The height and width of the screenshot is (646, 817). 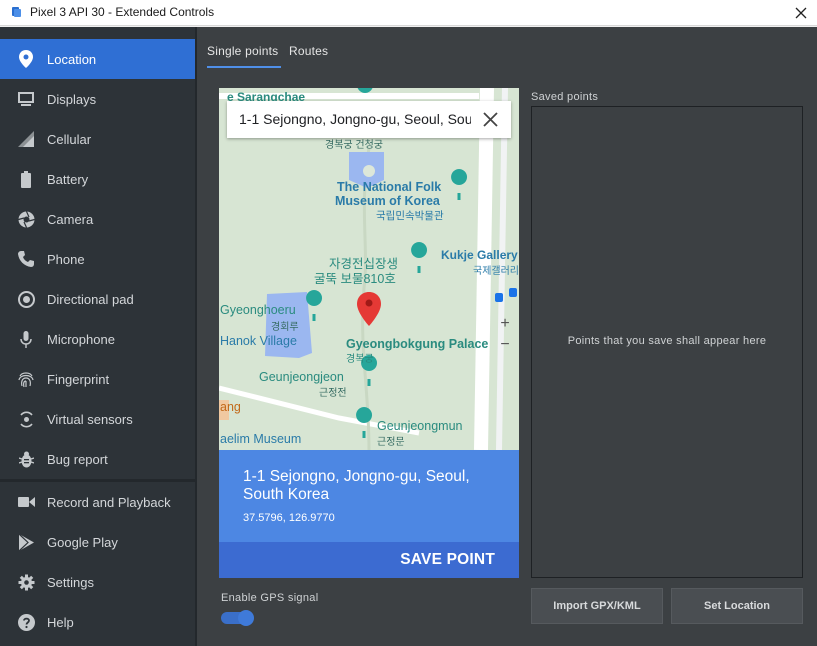 What do you see at coordinates (26, 339) in the screenshot?
I see `microphone-icon` at bounding box center [26, 339].